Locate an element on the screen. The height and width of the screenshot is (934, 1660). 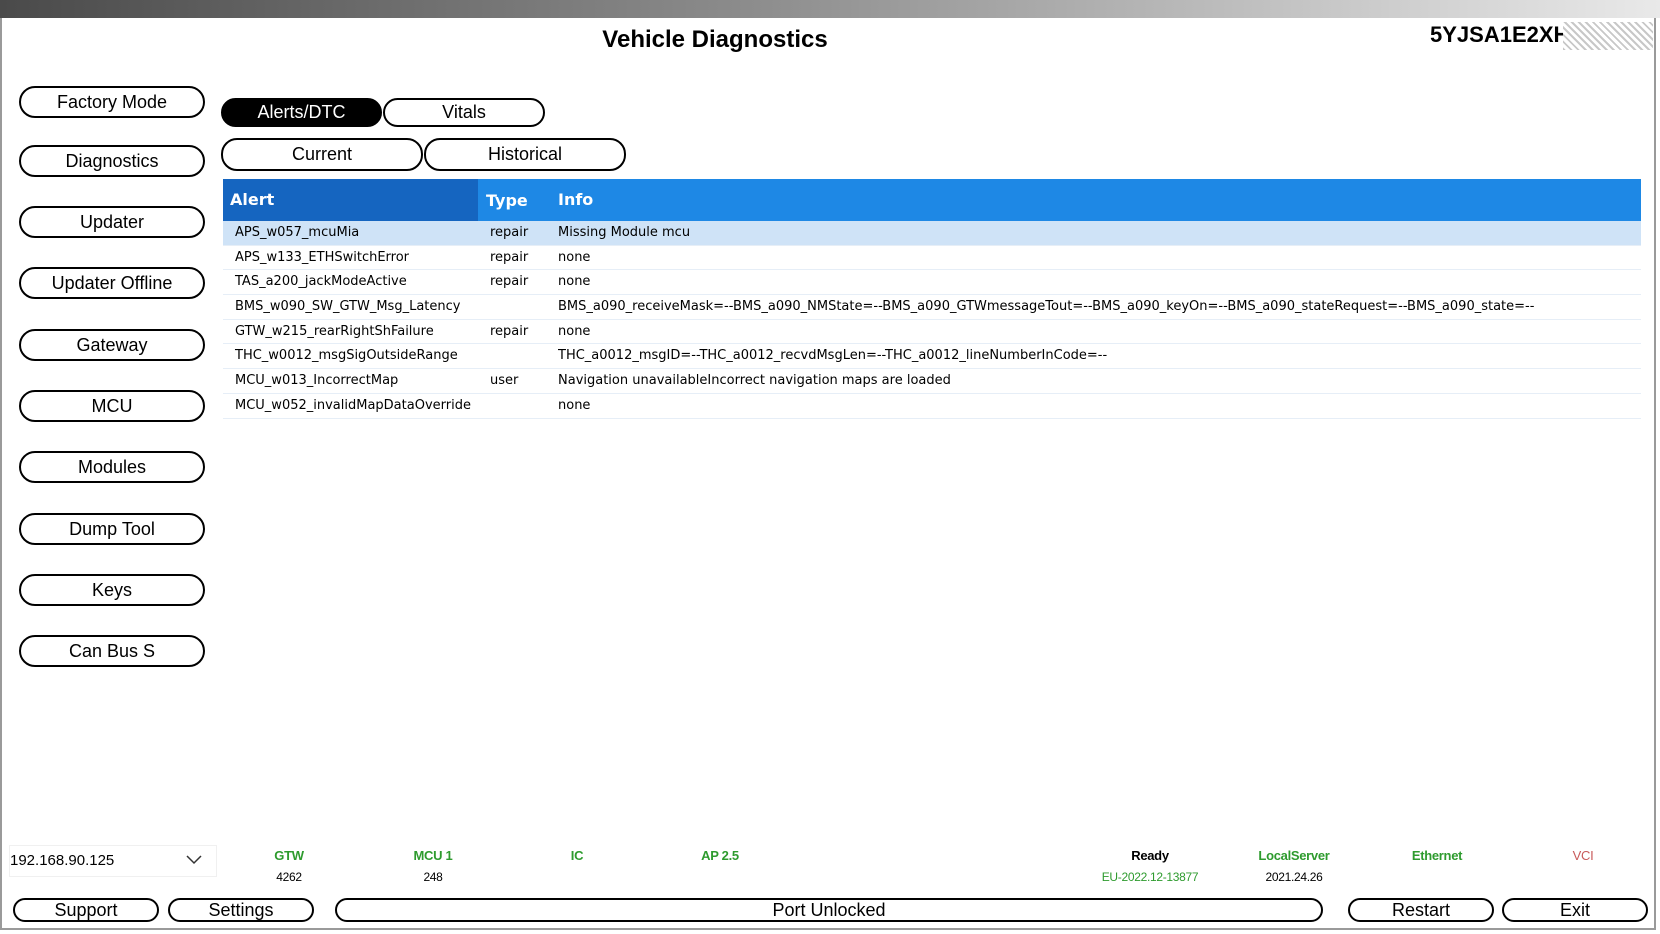
ip-address-select: 192.168.90.125 is located at coordinates (113, 861).